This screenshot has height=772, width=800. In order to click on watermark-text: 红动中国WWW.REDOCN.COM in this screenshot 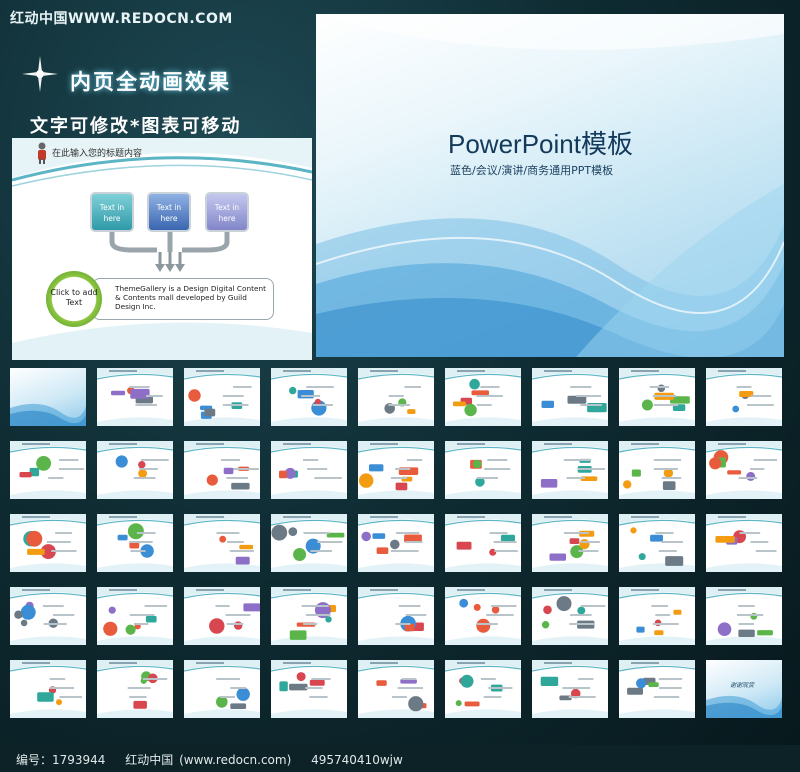, I will do `click(121, 19)`.